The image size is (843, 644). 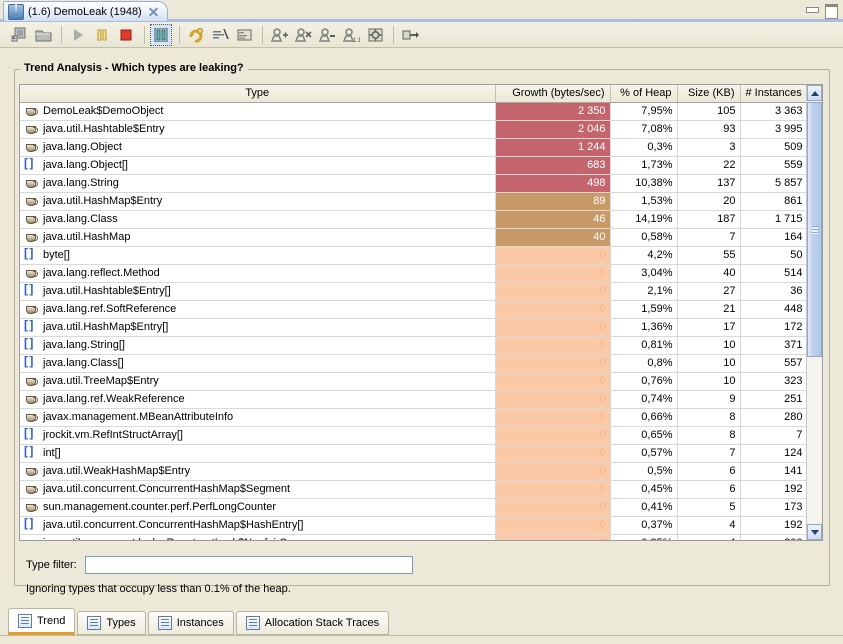 I want to click on cell-heap-percent: 0,76%, so click(x=644, y=381).